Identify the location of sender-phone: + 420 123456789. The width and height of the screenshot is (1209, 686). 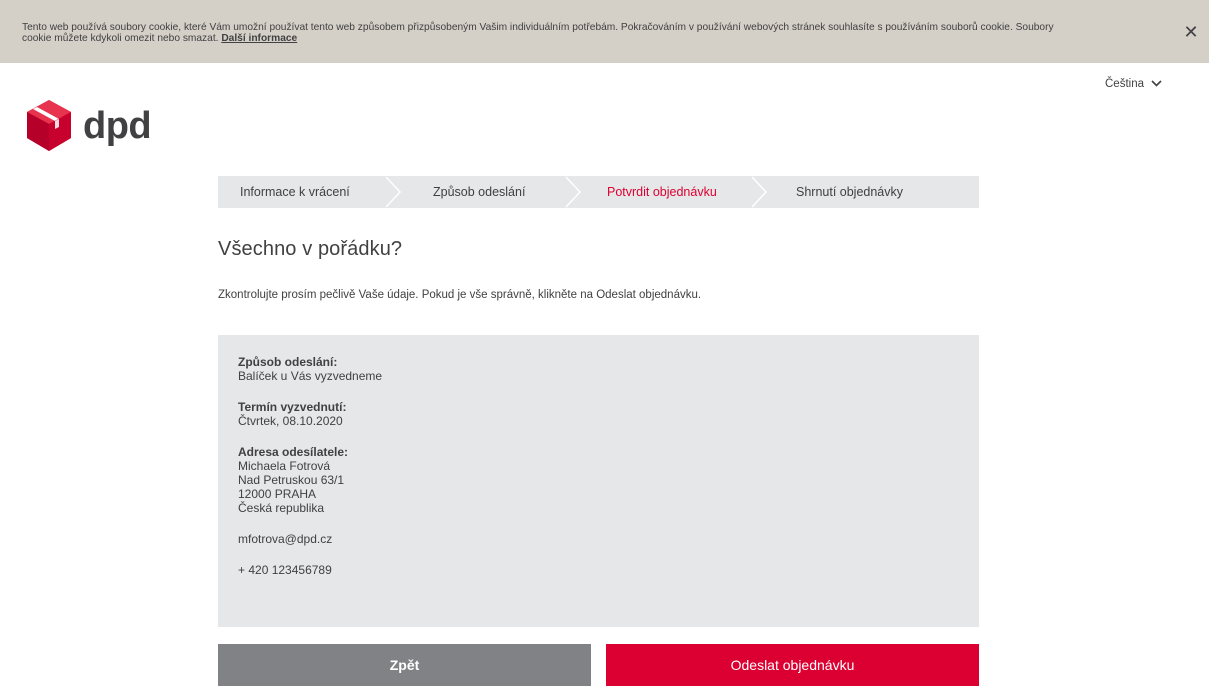
(285, 570).